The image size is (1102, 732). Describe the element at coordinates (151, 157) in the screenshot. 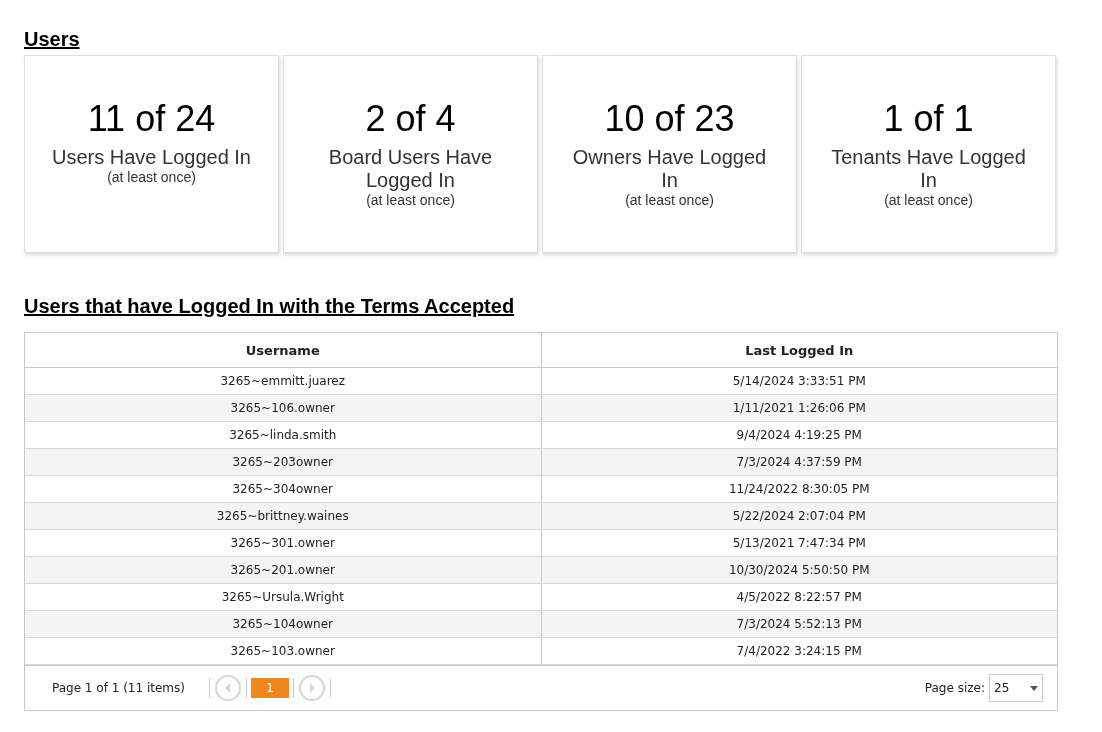

I see `stat-label: Users Have Logged In` at that location.